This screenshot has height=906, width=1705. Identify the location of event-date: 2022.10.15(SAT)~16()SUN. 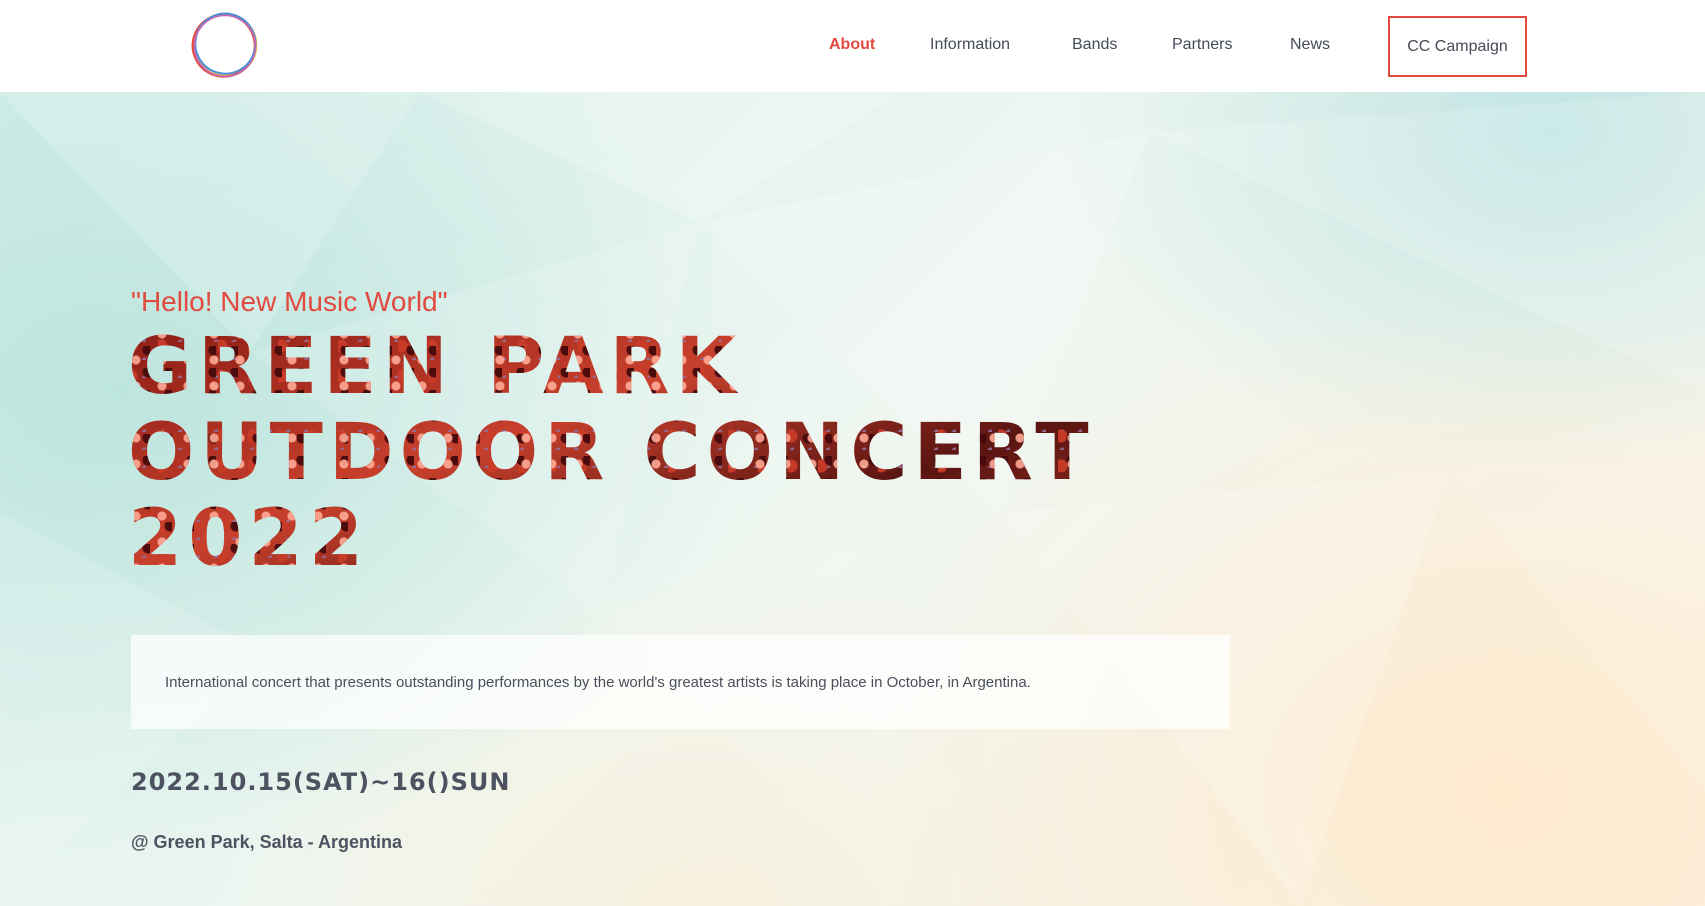
(321, 782).